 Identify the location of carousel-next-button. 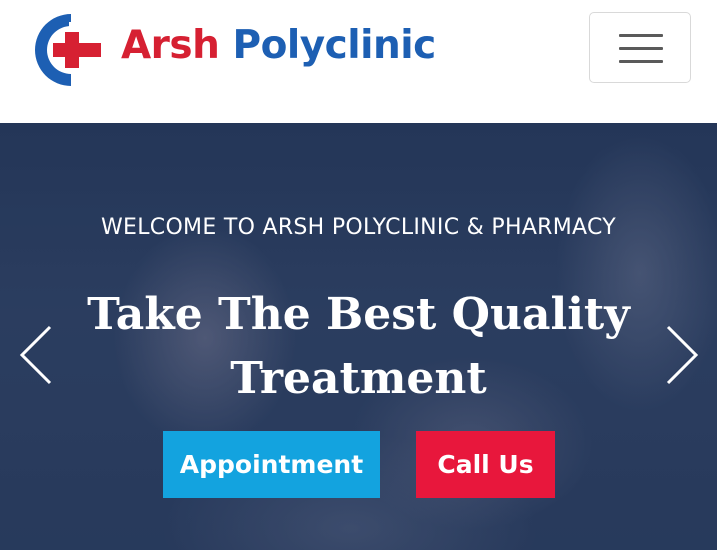
(682, 355).